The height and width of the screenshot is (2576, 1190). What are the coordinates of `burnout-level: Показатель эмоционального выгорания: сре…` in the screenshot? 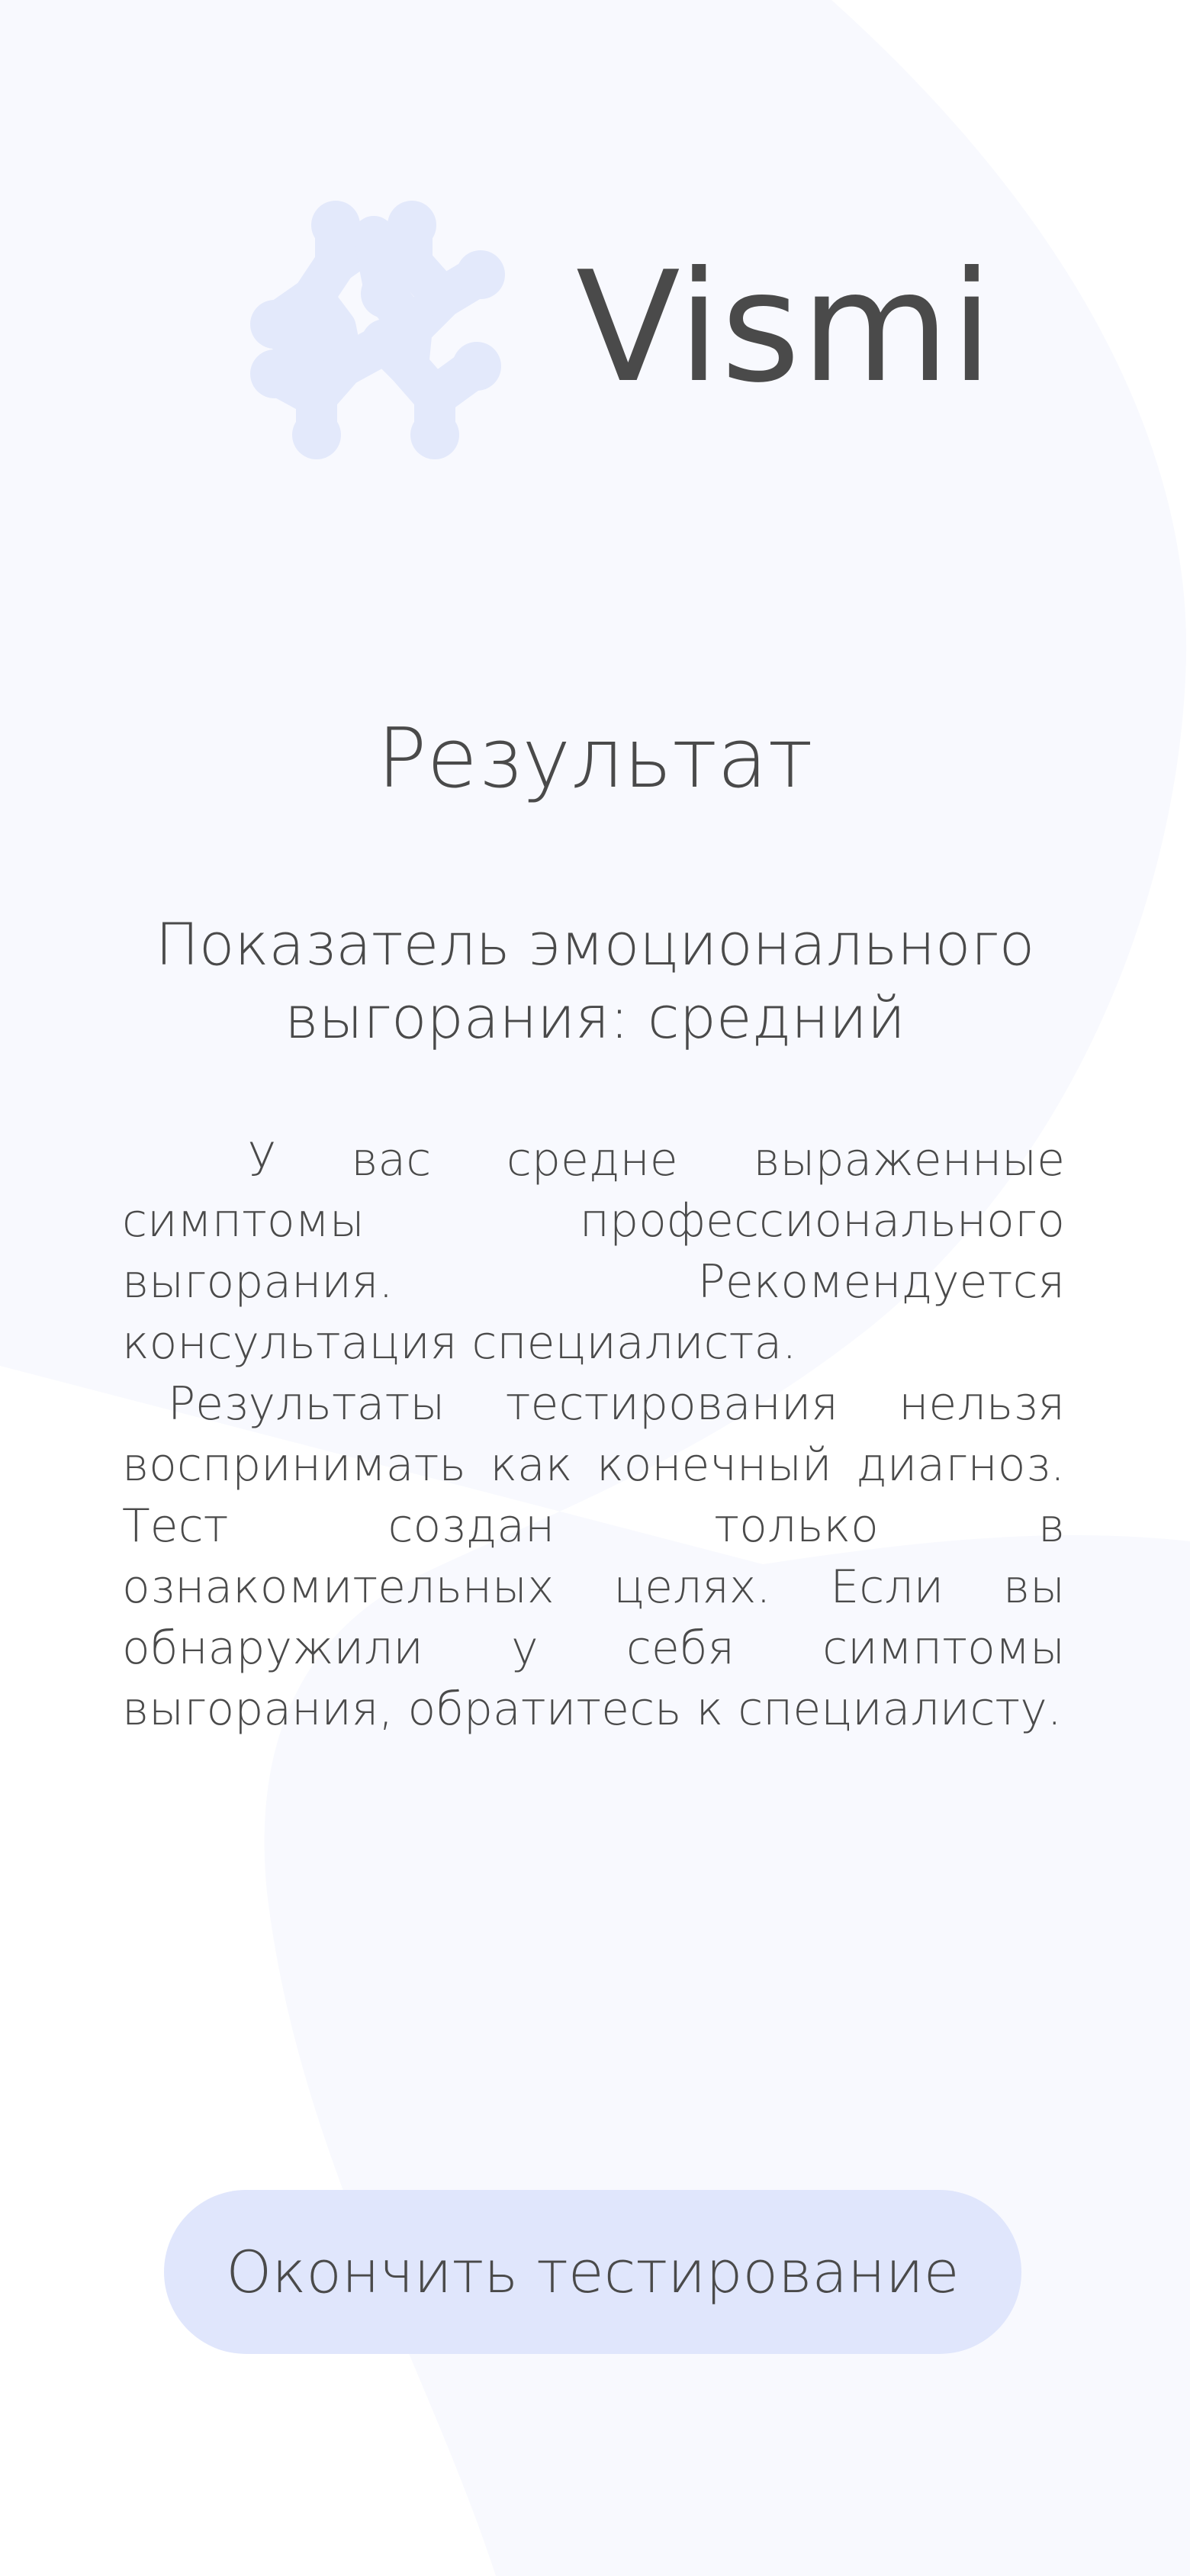 It's located at (595, 980).